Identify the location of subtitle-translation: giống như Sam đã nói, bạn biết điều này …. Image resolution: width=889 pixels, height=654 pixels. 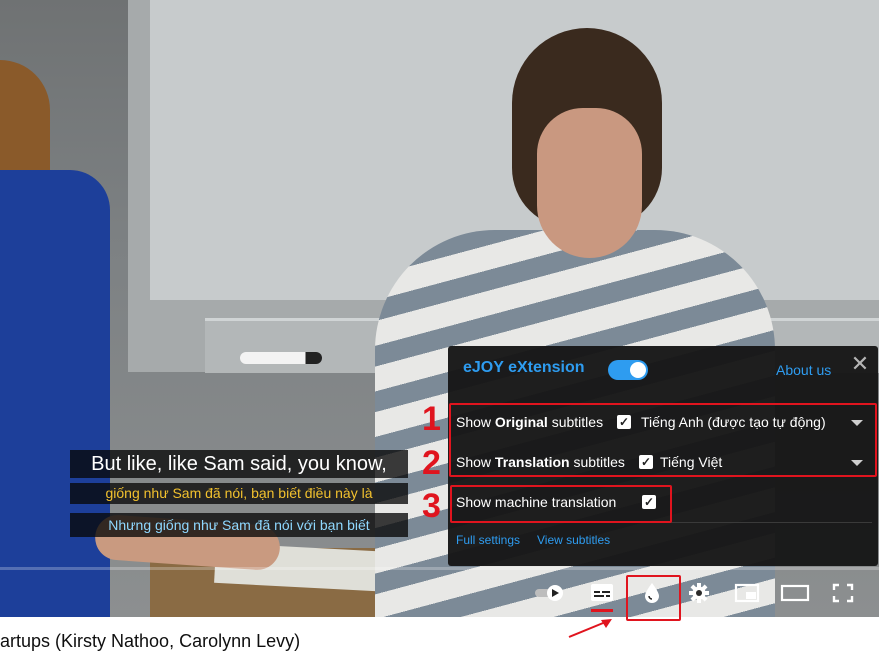
(239, 493).